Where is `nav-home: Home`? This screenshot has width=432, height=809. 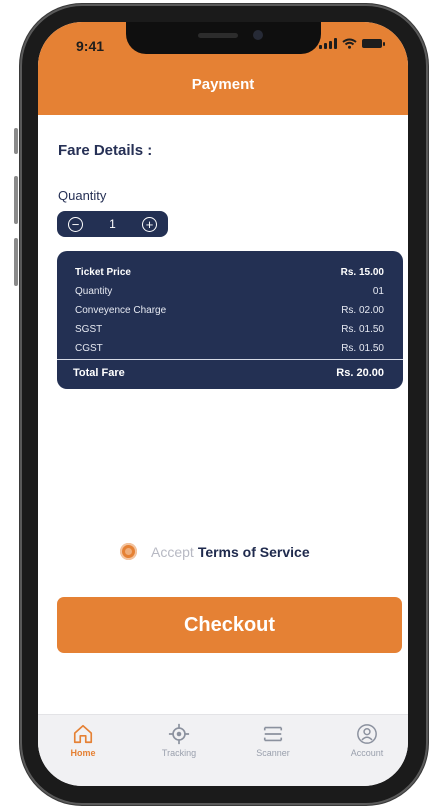
nav-home: Home is located at coordinates (83, 740).